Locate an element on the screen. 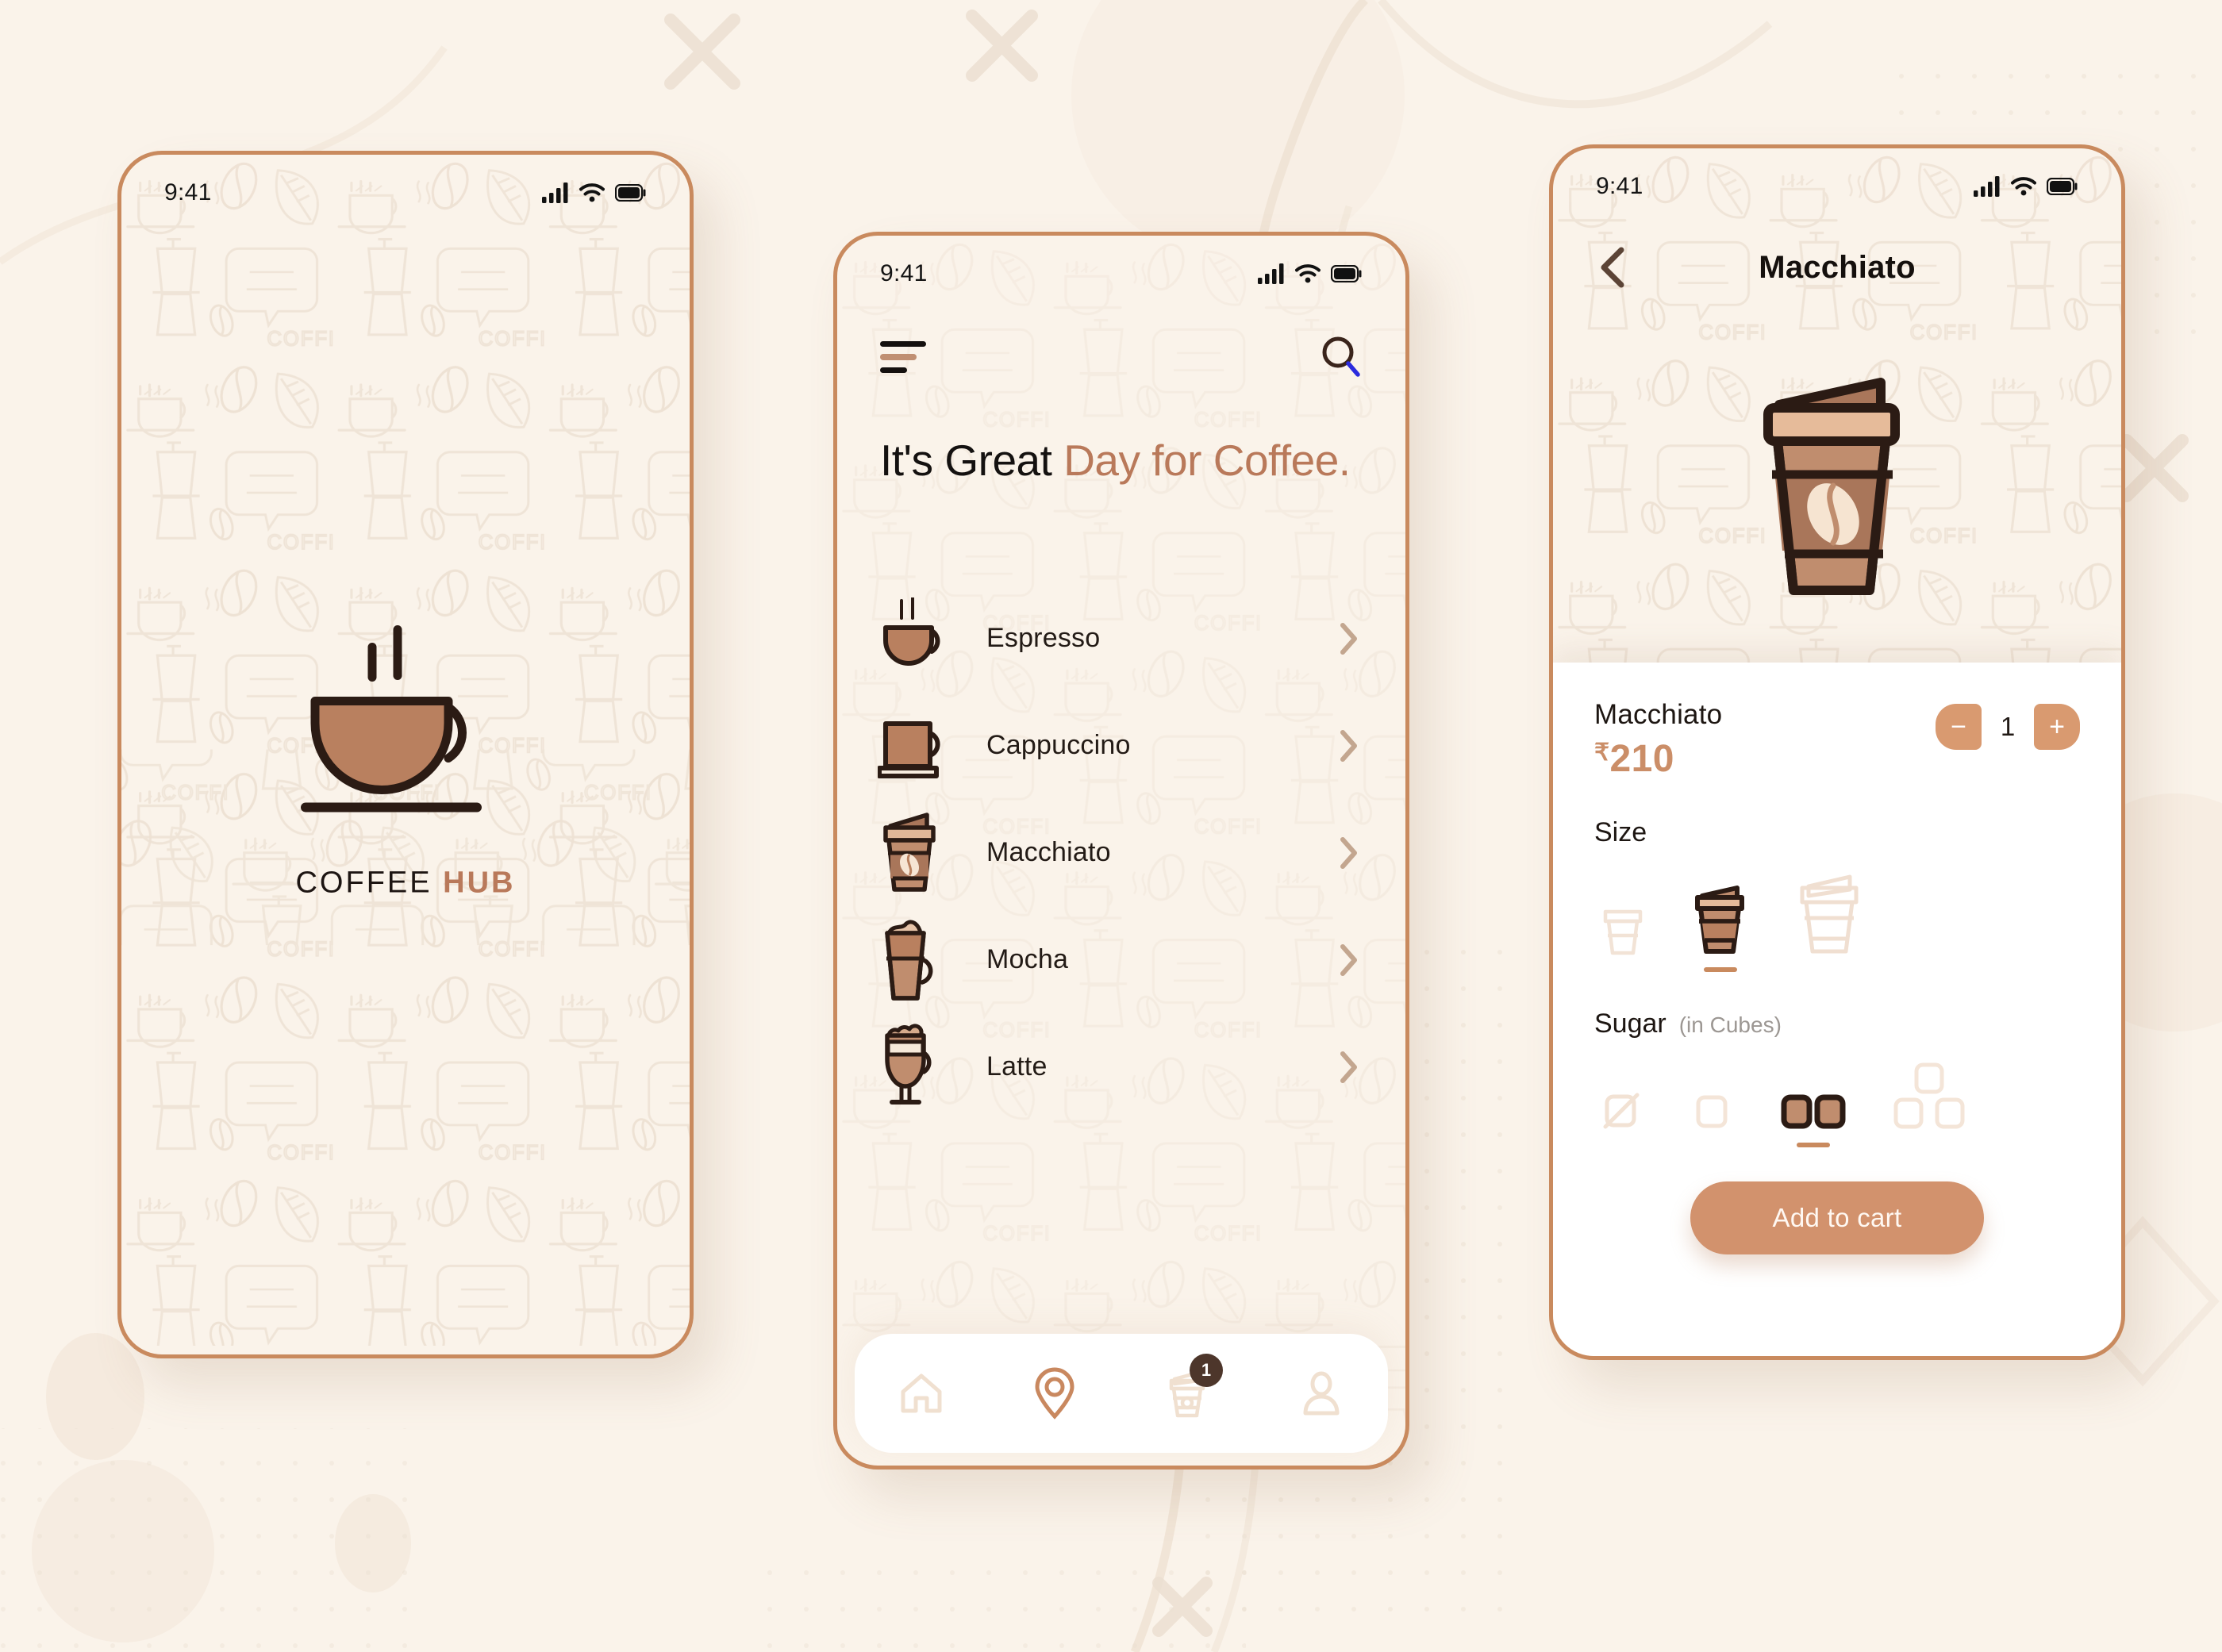 This screenshot has width=2222, height=1652. product-price: ₹210 is located at coordinates (1658, 759).